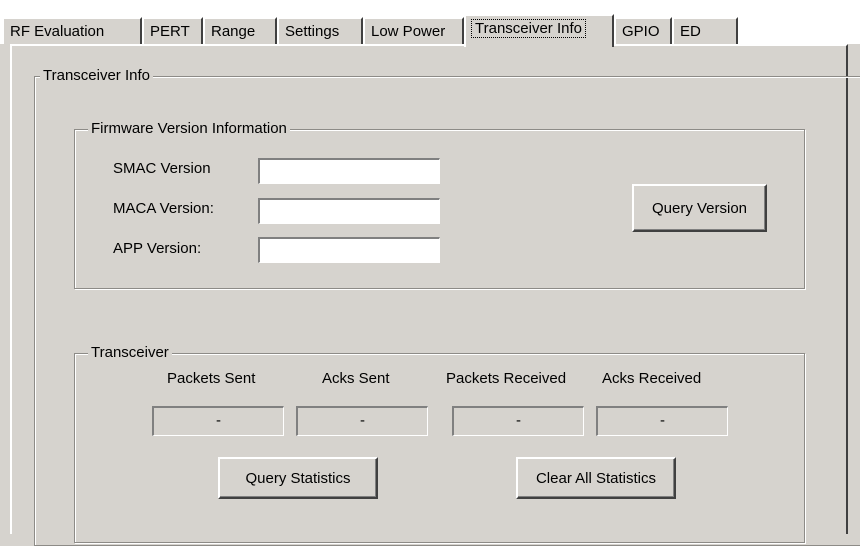  What do you see at coordinates (96, 76) in the screenshot?
I see `transceiver-info-title: Transceiver Info` at bounding box center [96, 76].